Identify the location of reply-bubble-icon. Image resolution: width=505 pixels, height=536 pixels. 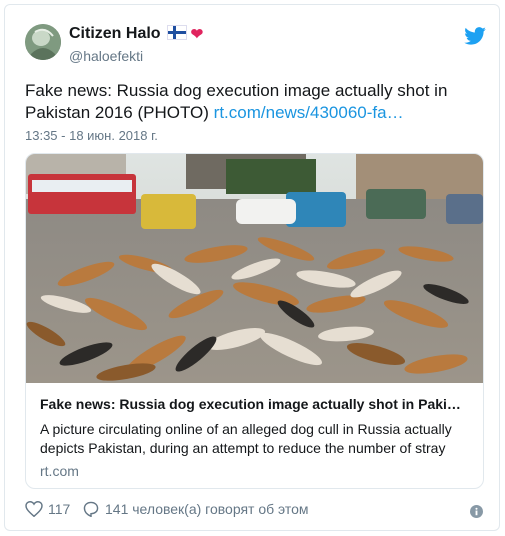
(91, 509).